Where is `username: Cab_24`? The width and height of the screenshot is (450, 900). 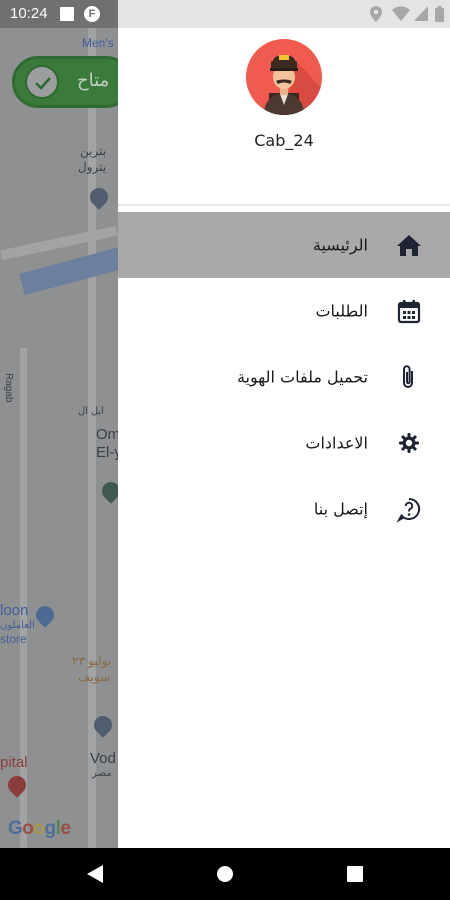
username: Cab_24 is located at coordinates (284, 140).